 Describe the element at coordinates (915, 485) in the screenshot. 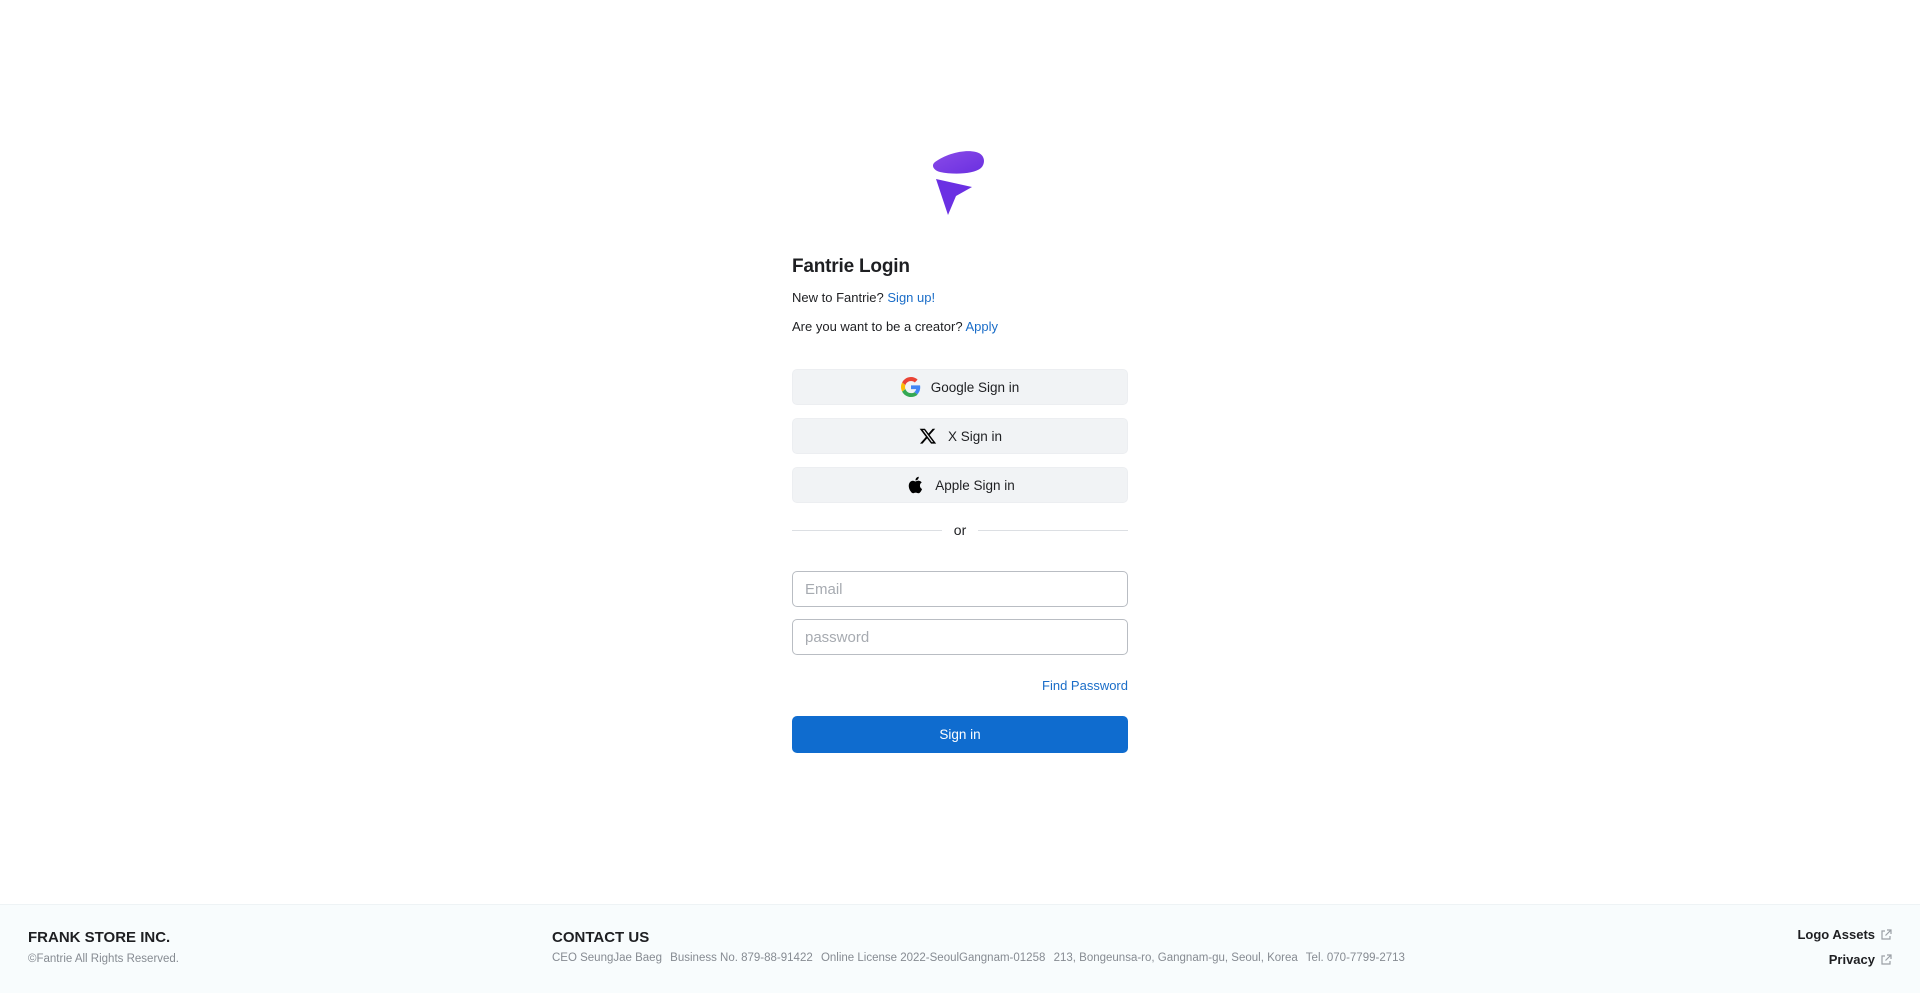

I see `apple-icon` at that location.